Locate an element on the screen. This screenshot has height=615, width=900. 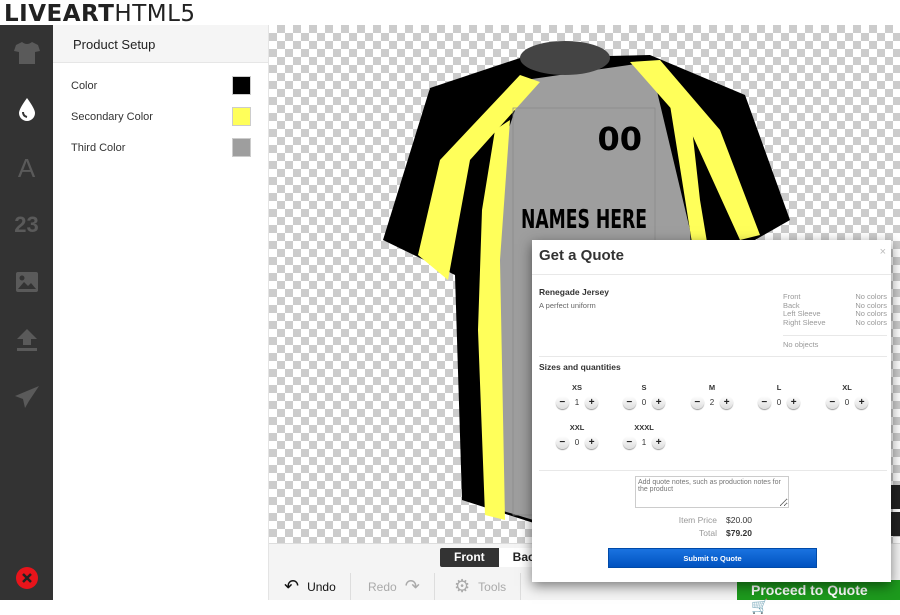
undo-icon: ↶ is located at coordinates (292, 586).